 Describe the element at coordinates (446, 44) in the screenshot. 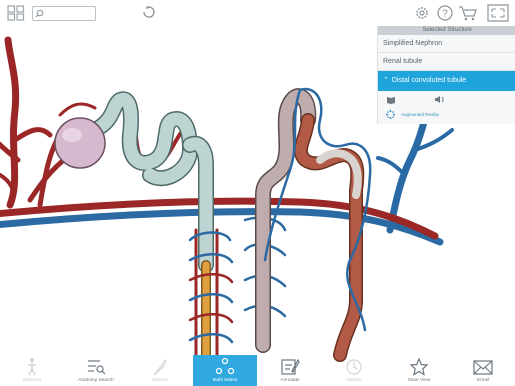

I see `structure-item-simplified-nephron: Simplified Nephron` at that location.